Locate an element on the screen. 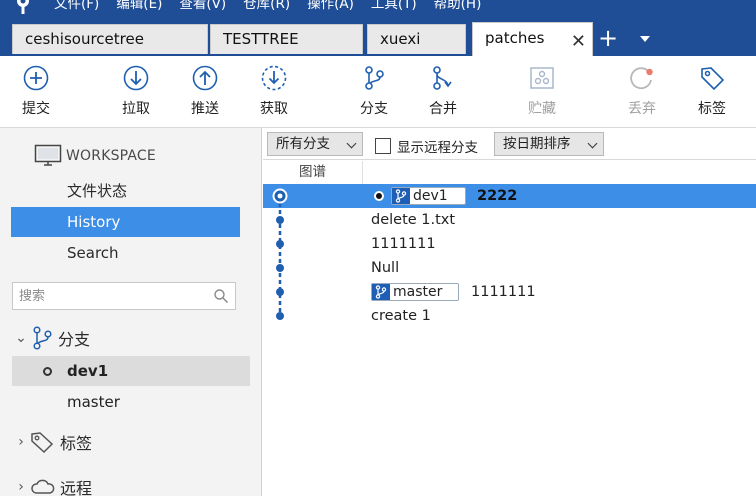  stash-button: 贮藏 is located at coordinates (542, 91).